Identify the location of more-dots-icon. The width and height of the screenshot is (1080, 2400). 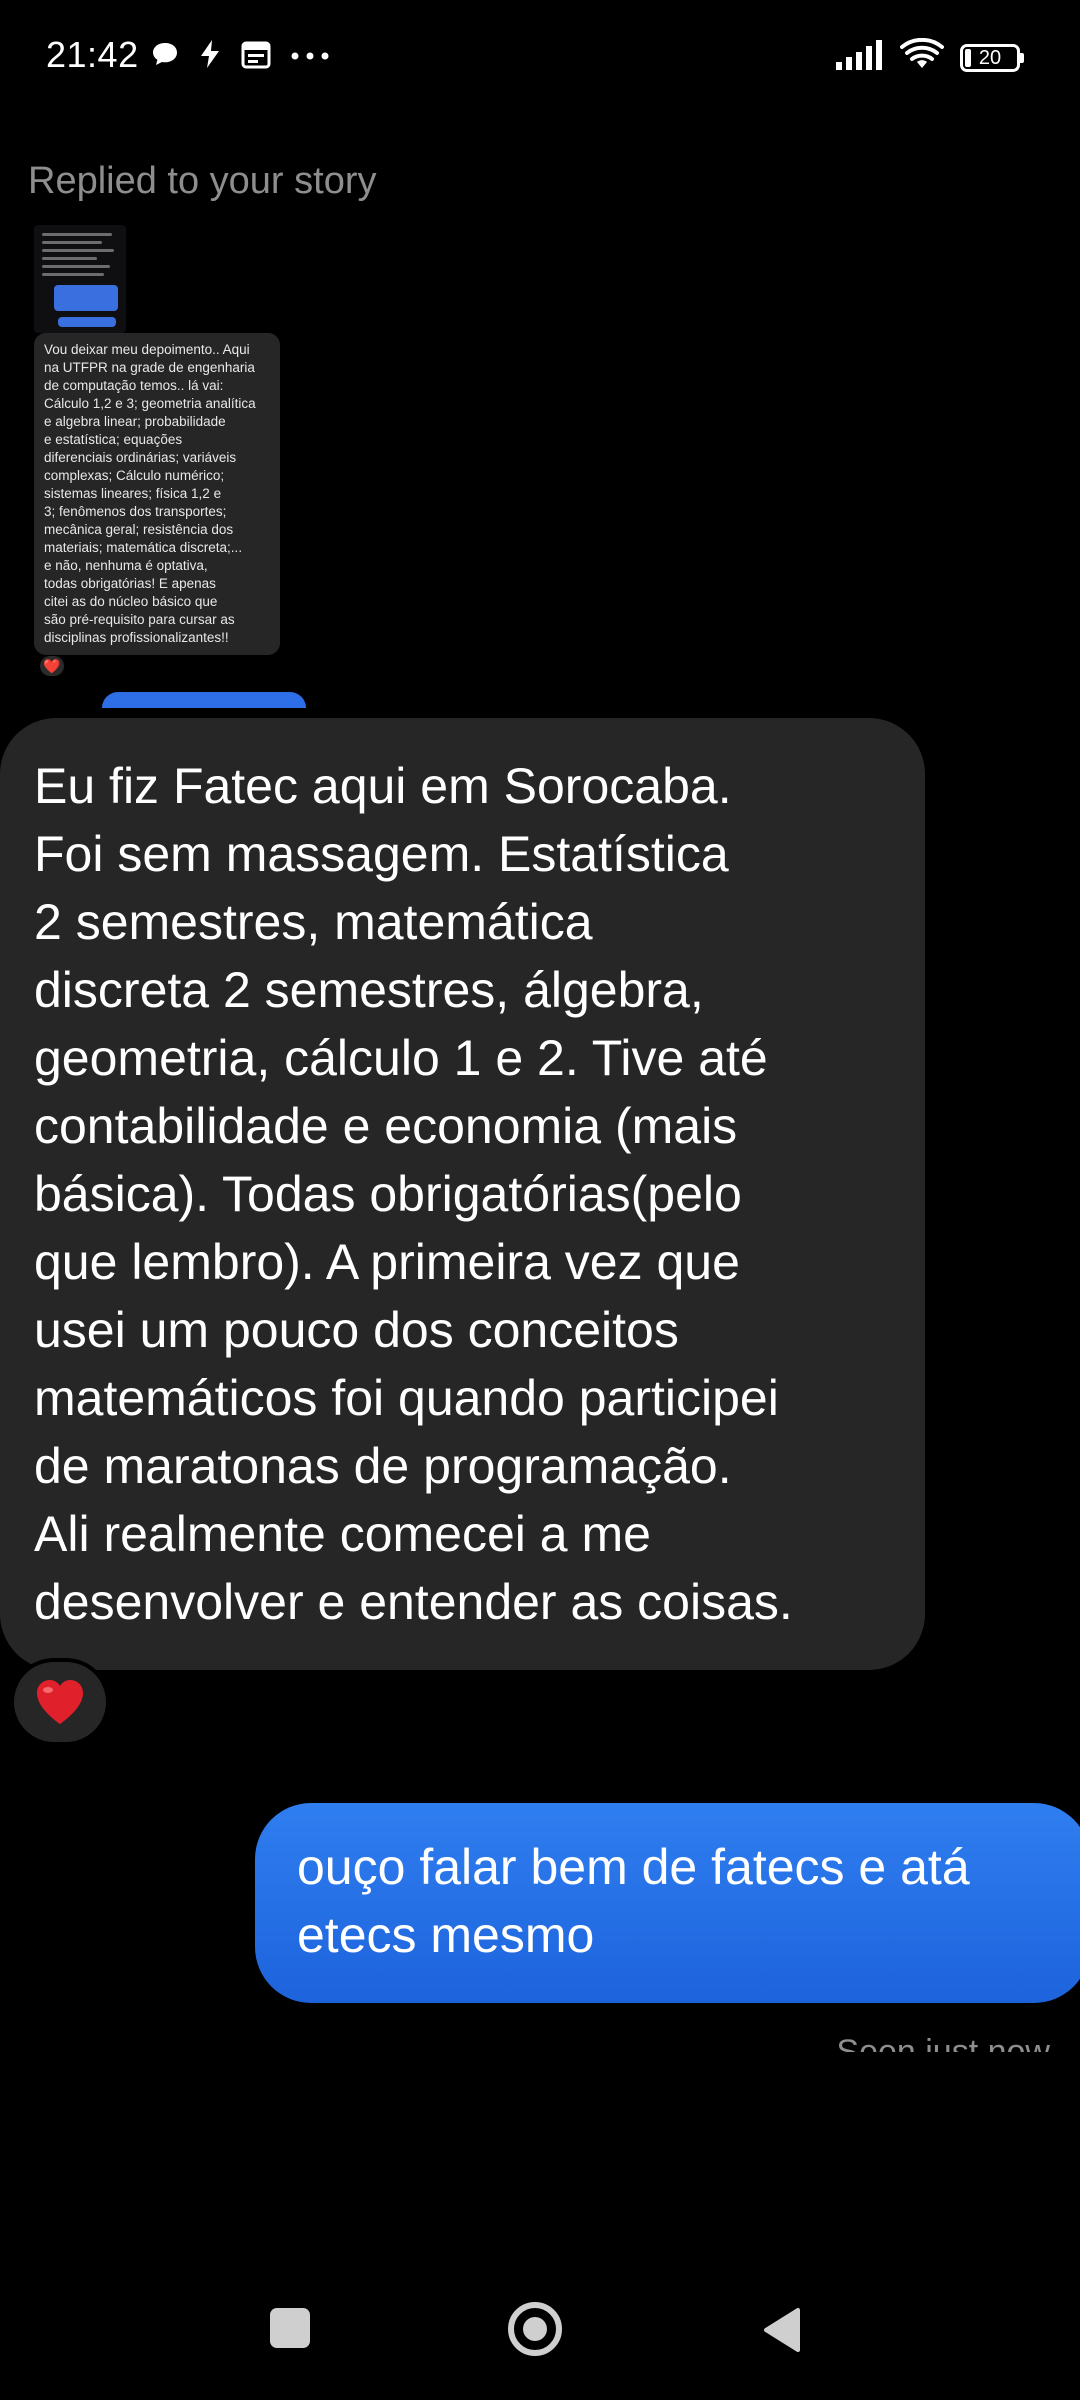
(310, 57).